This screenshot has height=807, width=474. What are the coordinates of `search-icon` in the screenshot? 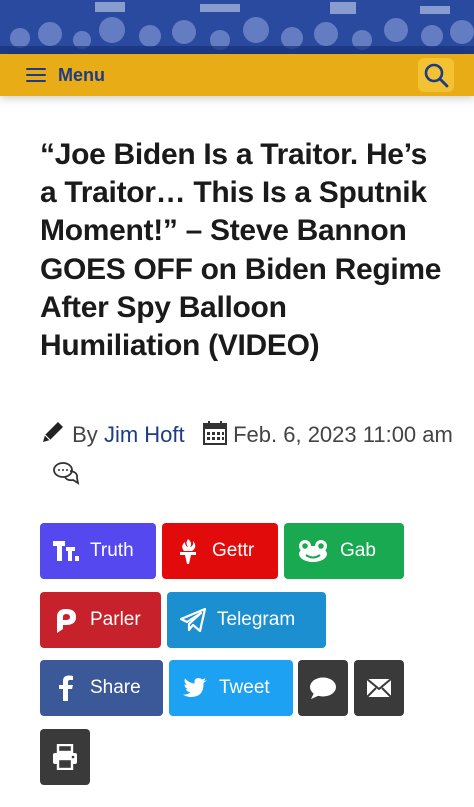 It's located at (436, 75).